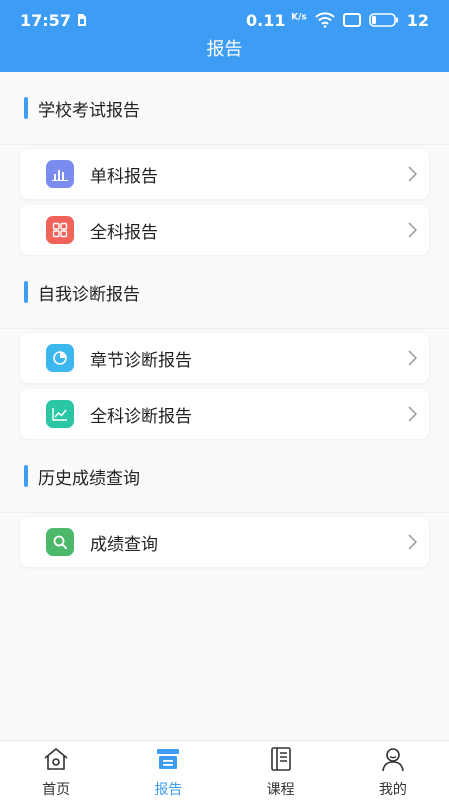 The width and height of the screenshot is (449, 800). I want to click on tab-label: 报告, so click(168, 790).